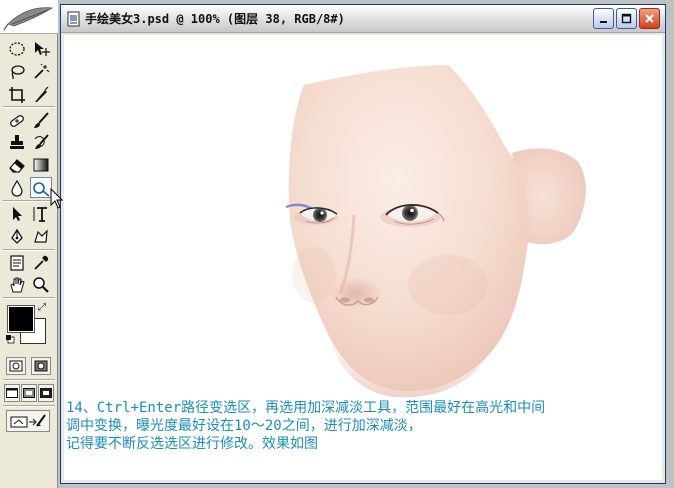 Image resolution: width=674 pixels, height=488 pixels. I want to click on quick-mask-icon, so click(41, 366).